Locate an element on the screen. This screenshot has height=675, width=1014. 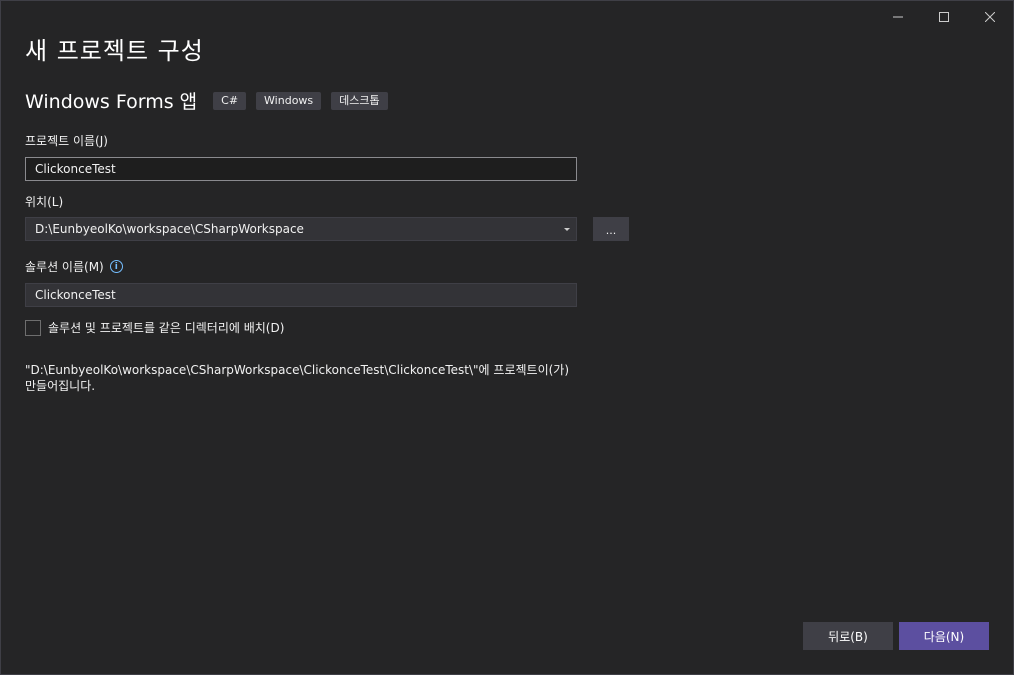
chevron-down-icon is located at coordinates (567, 229).